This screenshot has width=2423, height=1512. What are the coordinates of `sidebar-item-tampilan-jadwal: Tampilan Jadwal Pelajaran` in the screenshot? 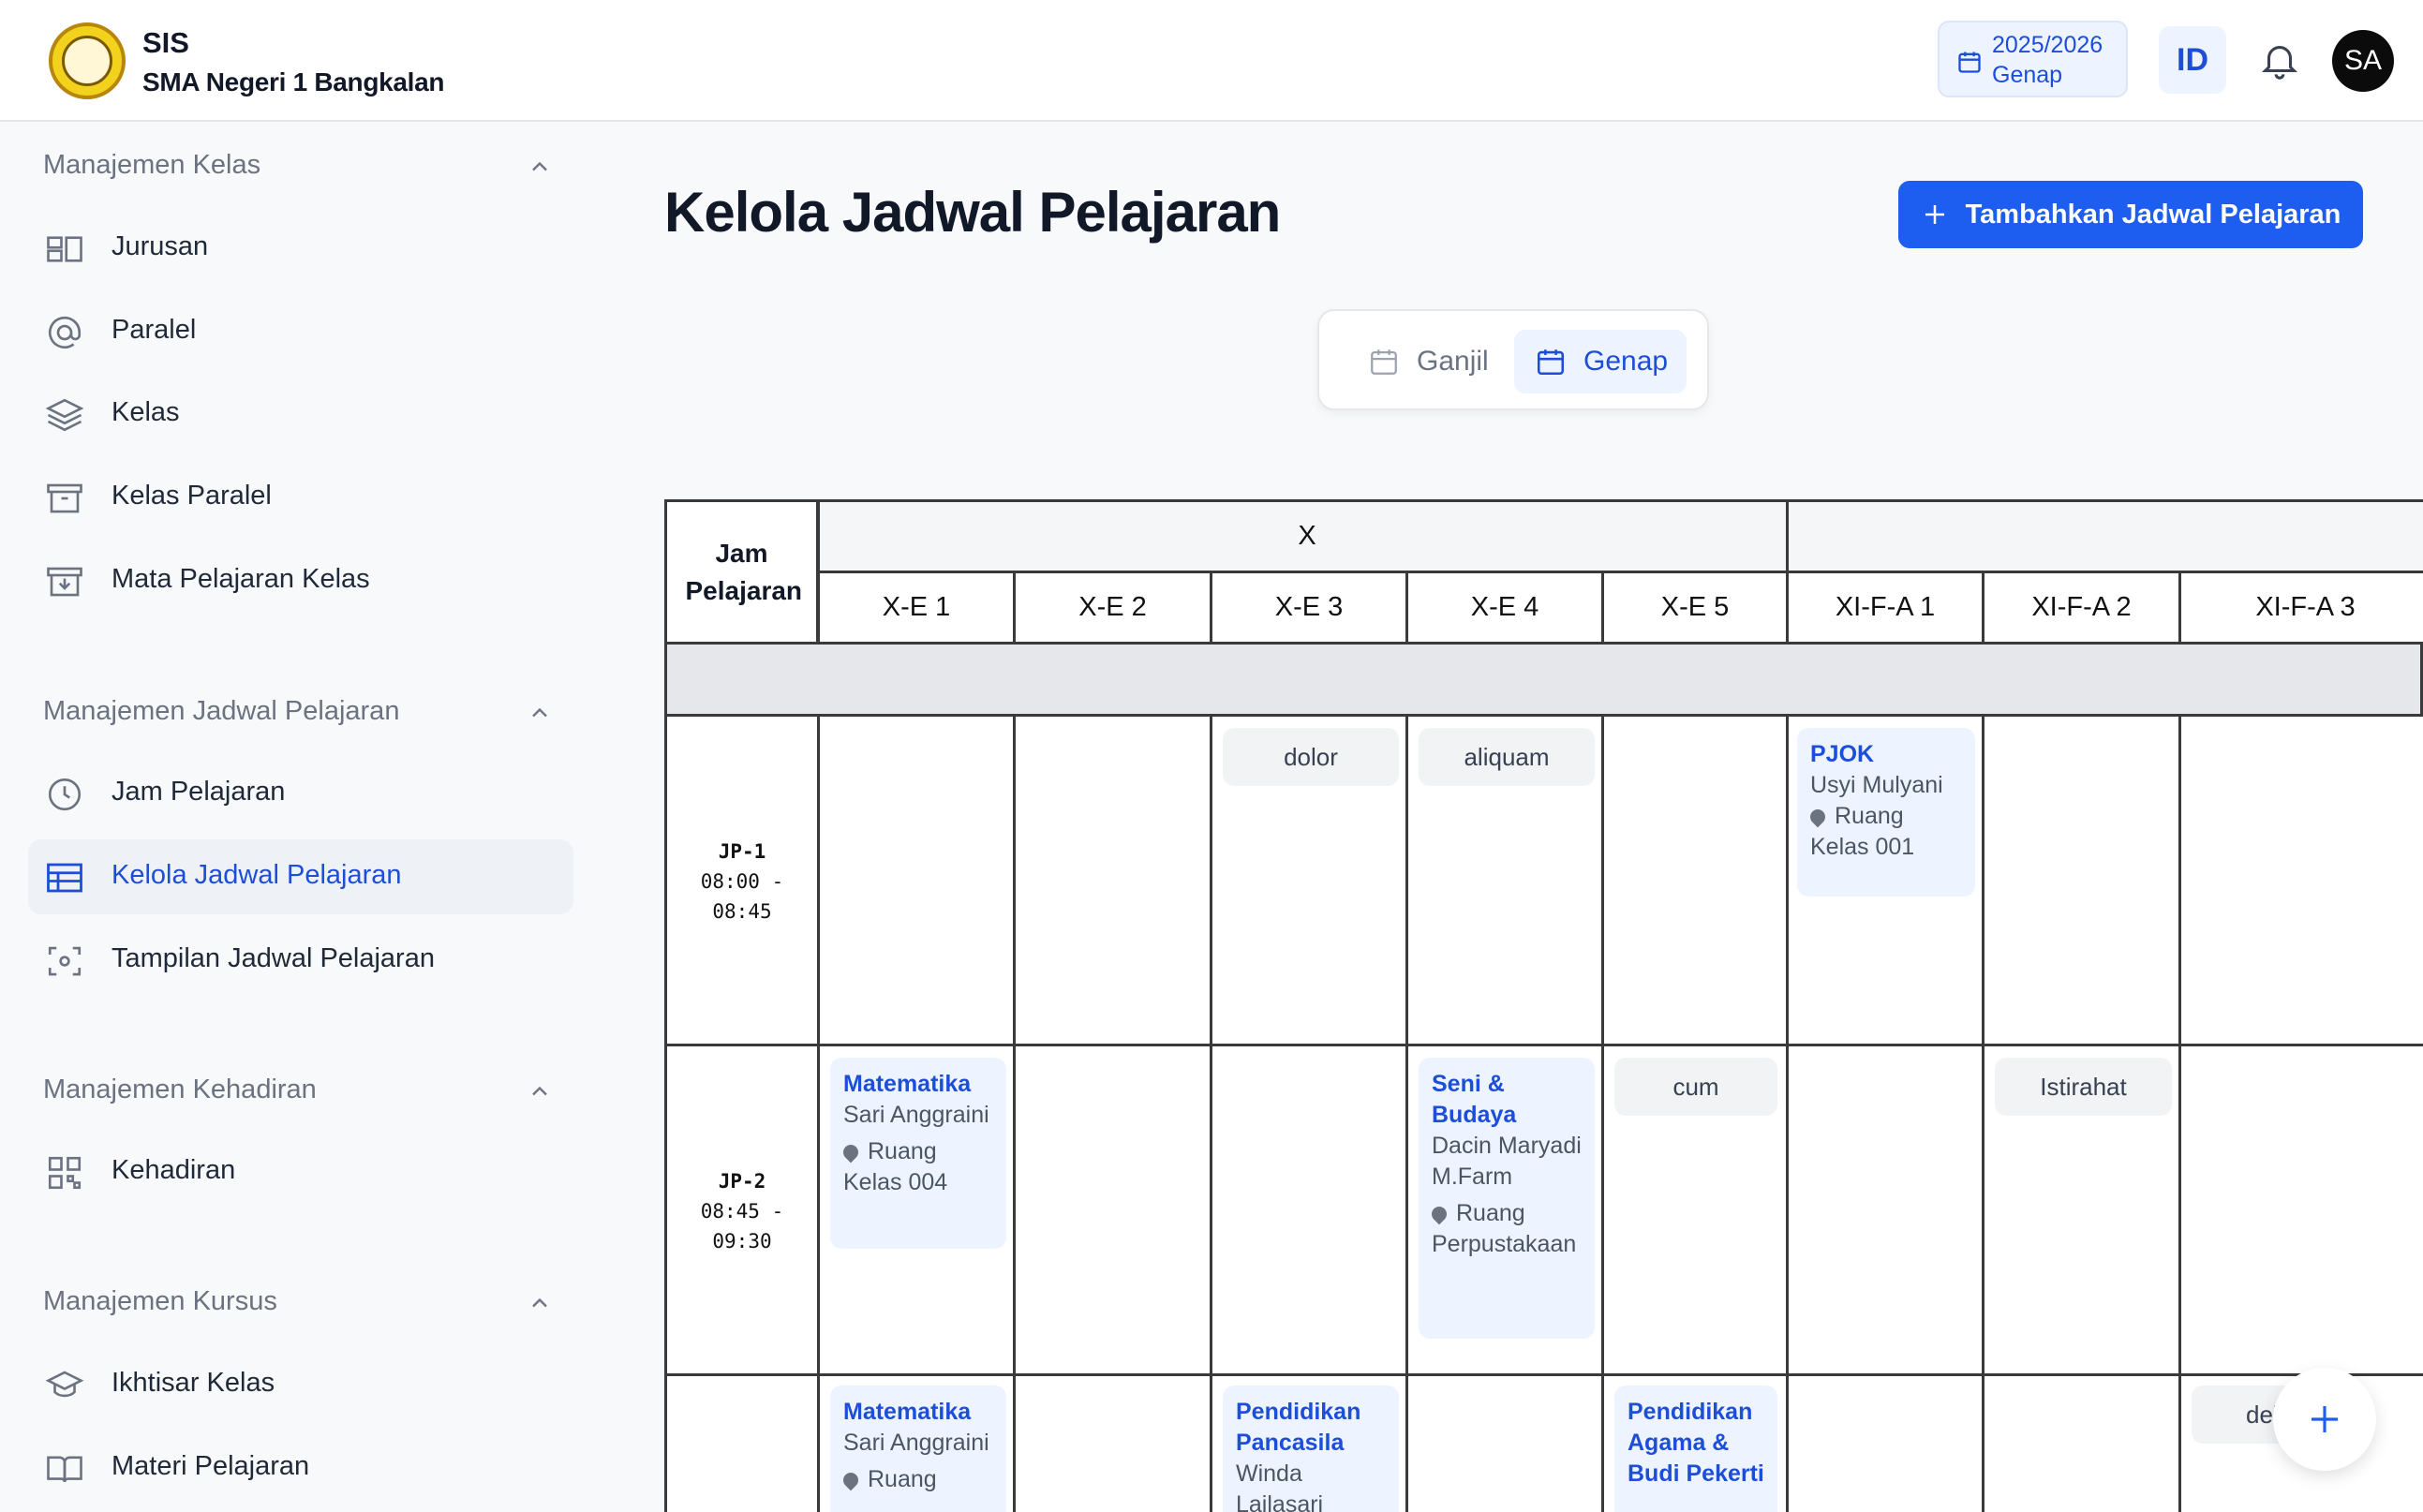 It's located at (300, 960).